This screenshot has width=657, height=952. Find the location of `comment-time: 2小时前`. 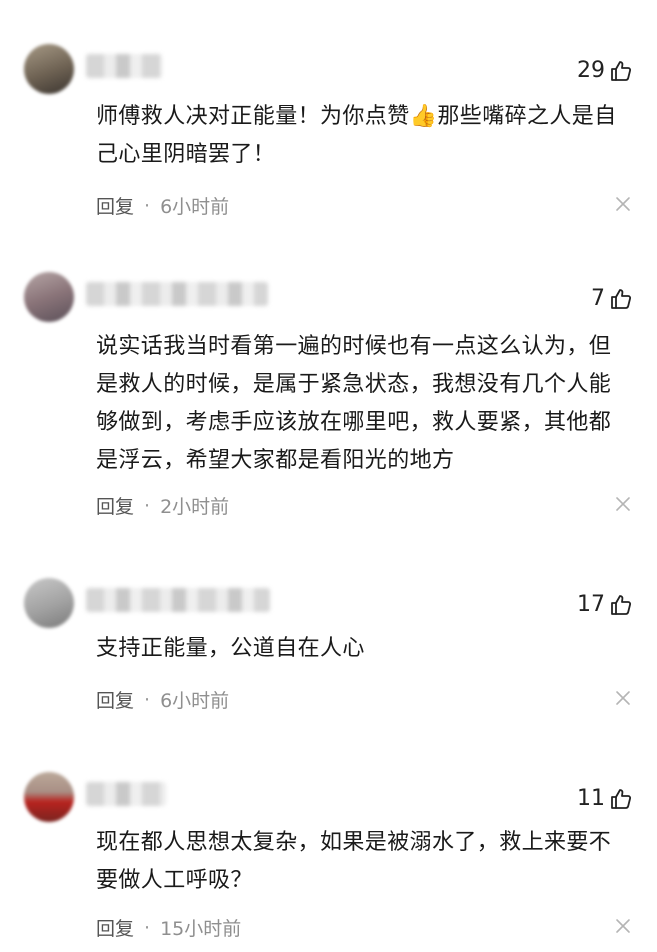

comment-time: 2小时前 is located at coordinates (195, 507).